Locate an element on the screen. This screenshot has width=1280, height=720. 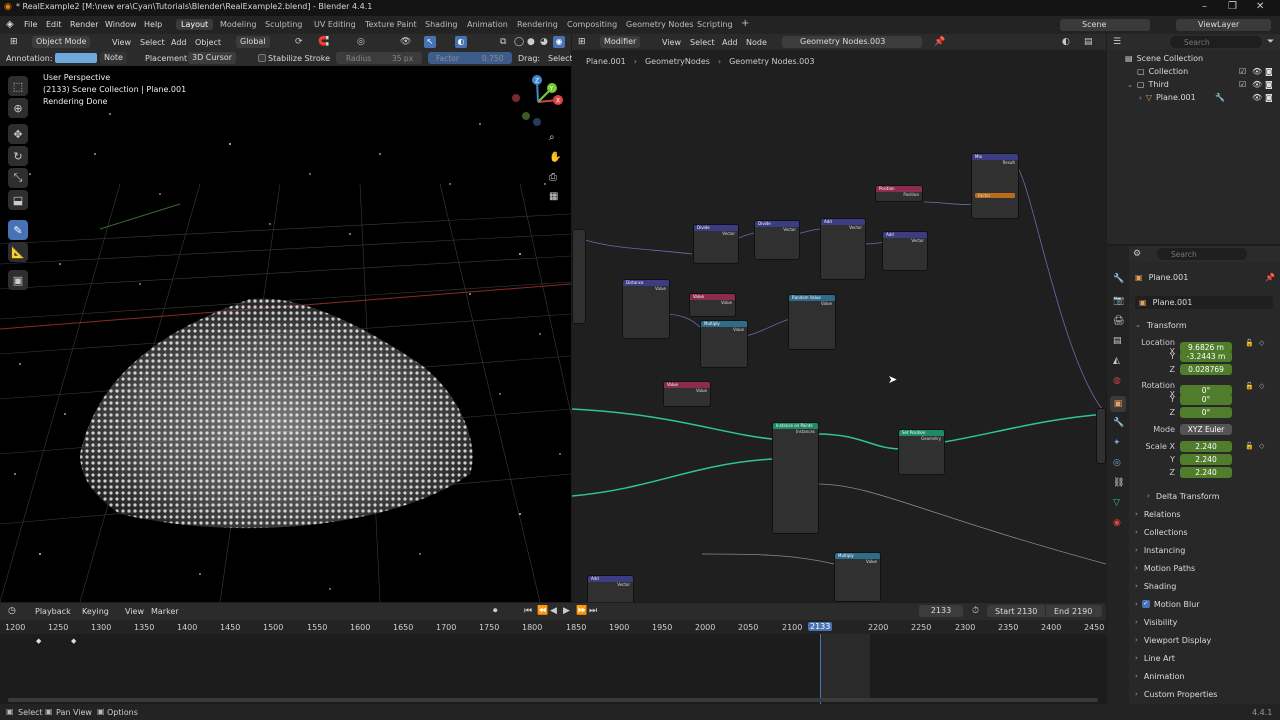
grid-toggle-icon: ▦ is located at coordinates (553, 196).